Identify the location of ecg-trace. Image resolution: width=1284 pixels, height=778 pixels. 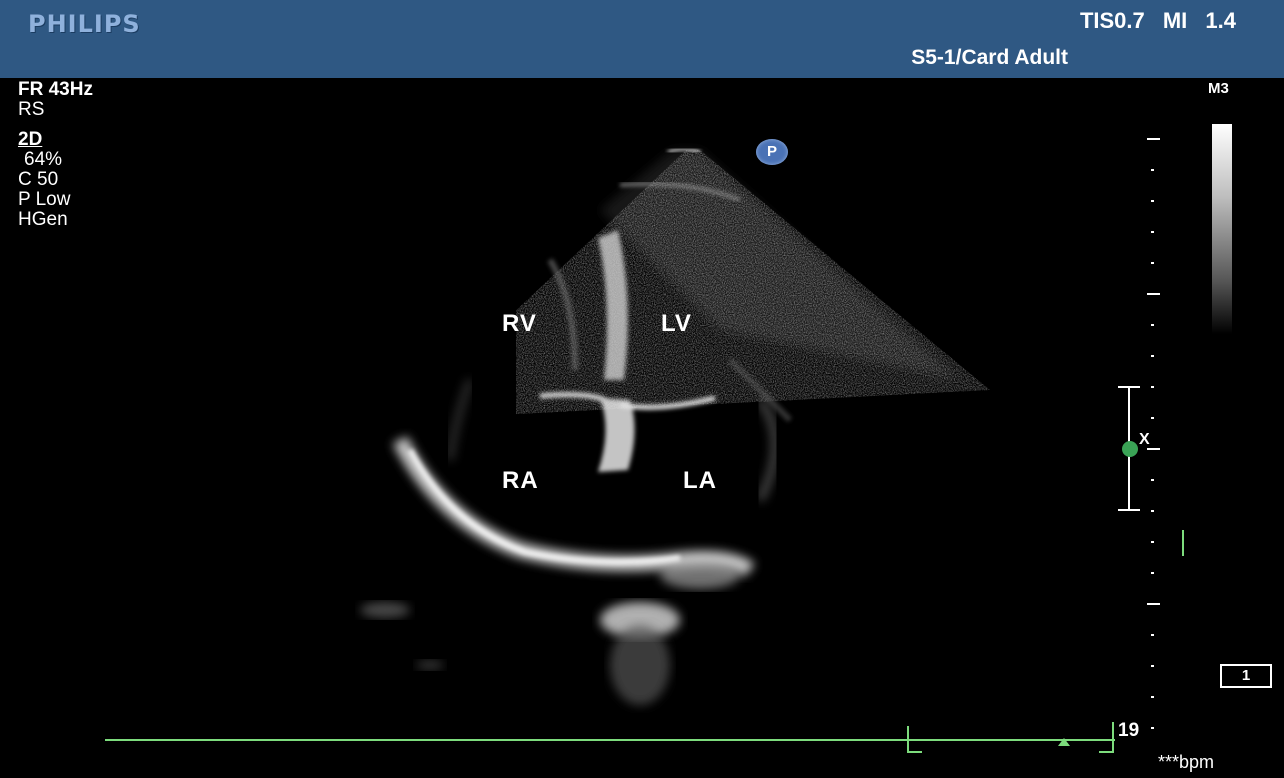
(610, 737).